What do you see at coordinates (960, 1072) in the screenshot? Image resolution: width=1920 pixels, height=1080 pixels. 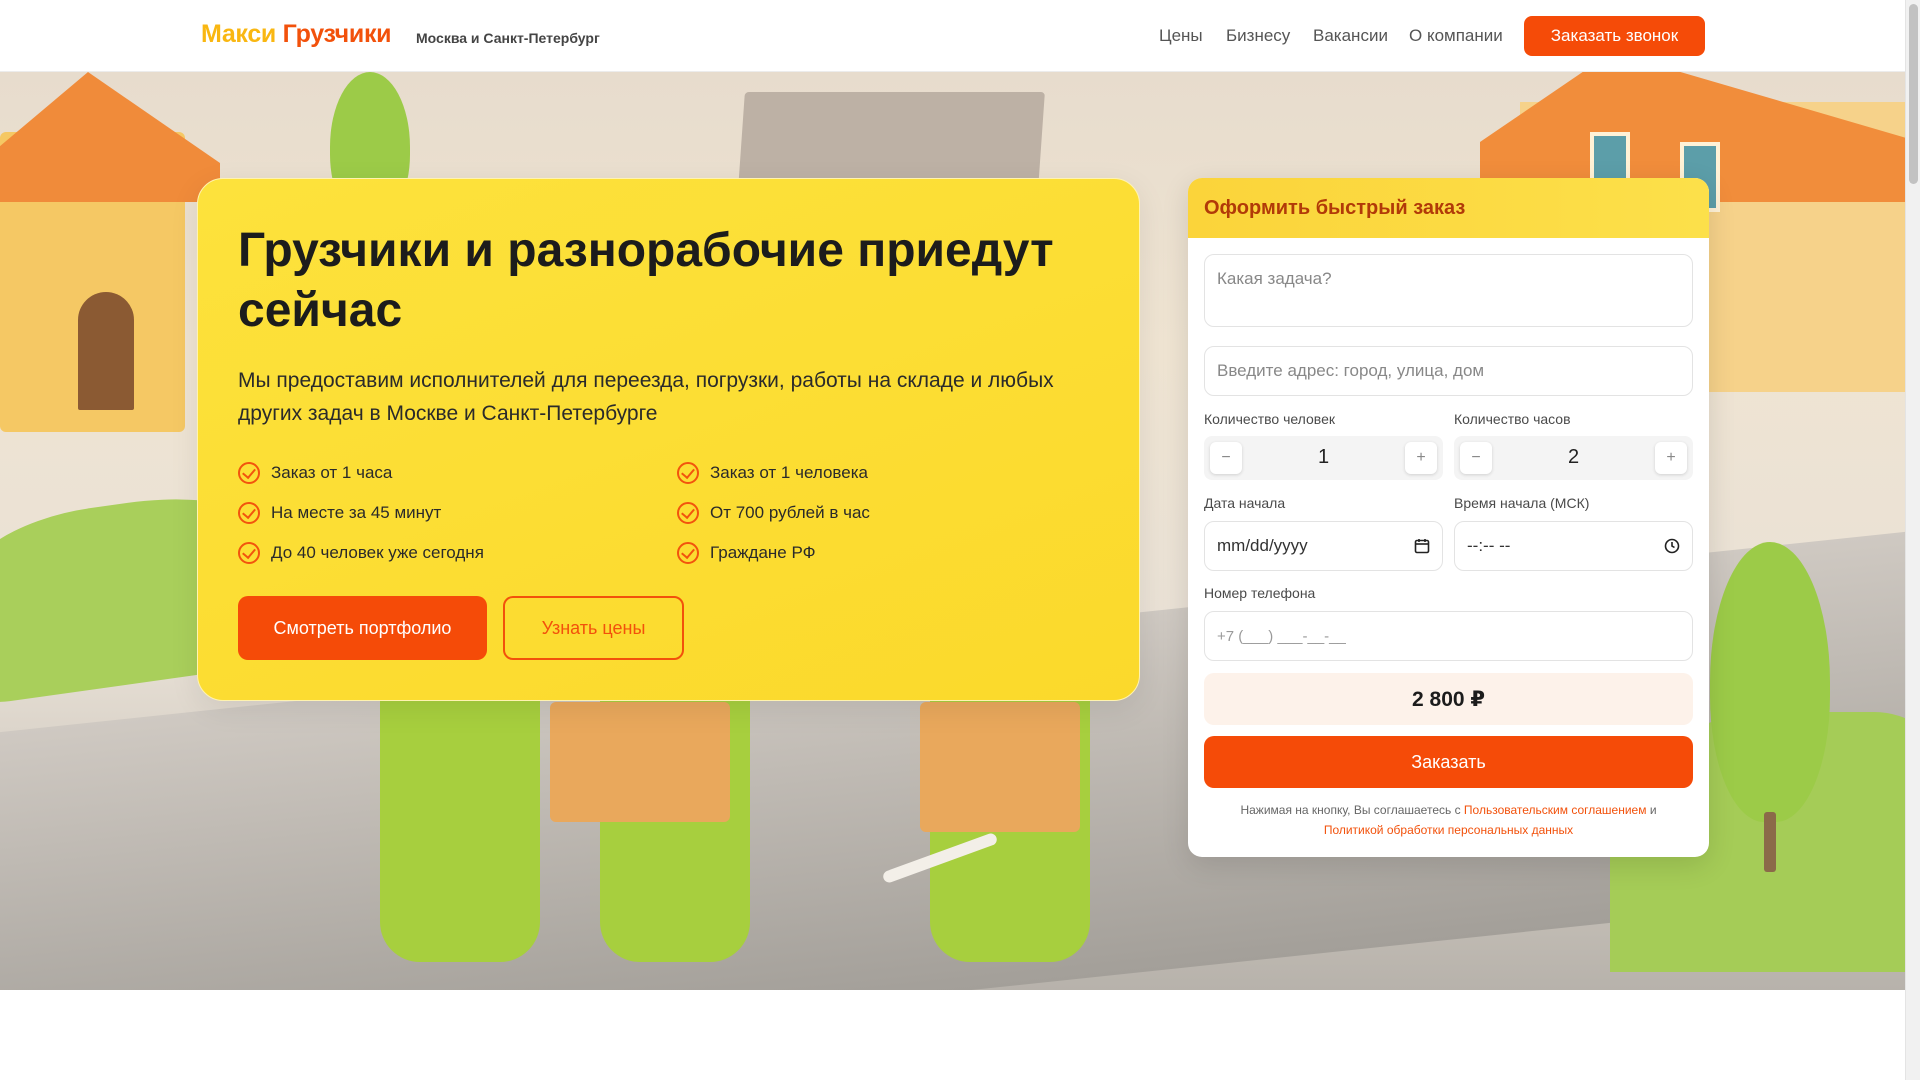 I see `next-section-heading` at bounding box center [960, 1072].